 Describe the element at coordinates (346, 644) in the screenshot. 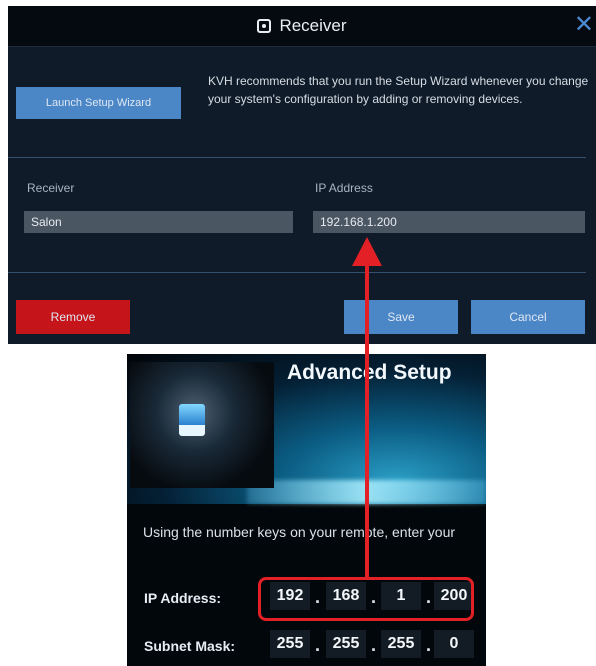

I see `subnet-octet-2: 255` at that location.